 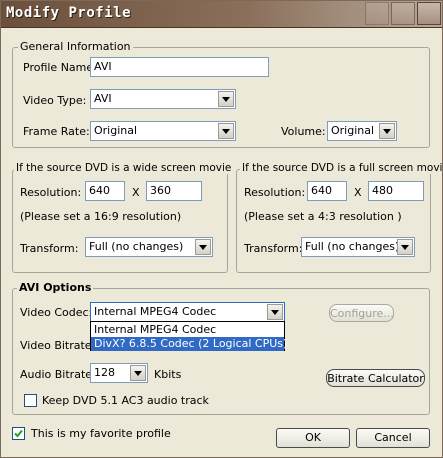 I want to click on avi-options-legend: AVI Options, so click(x=55, y=287).